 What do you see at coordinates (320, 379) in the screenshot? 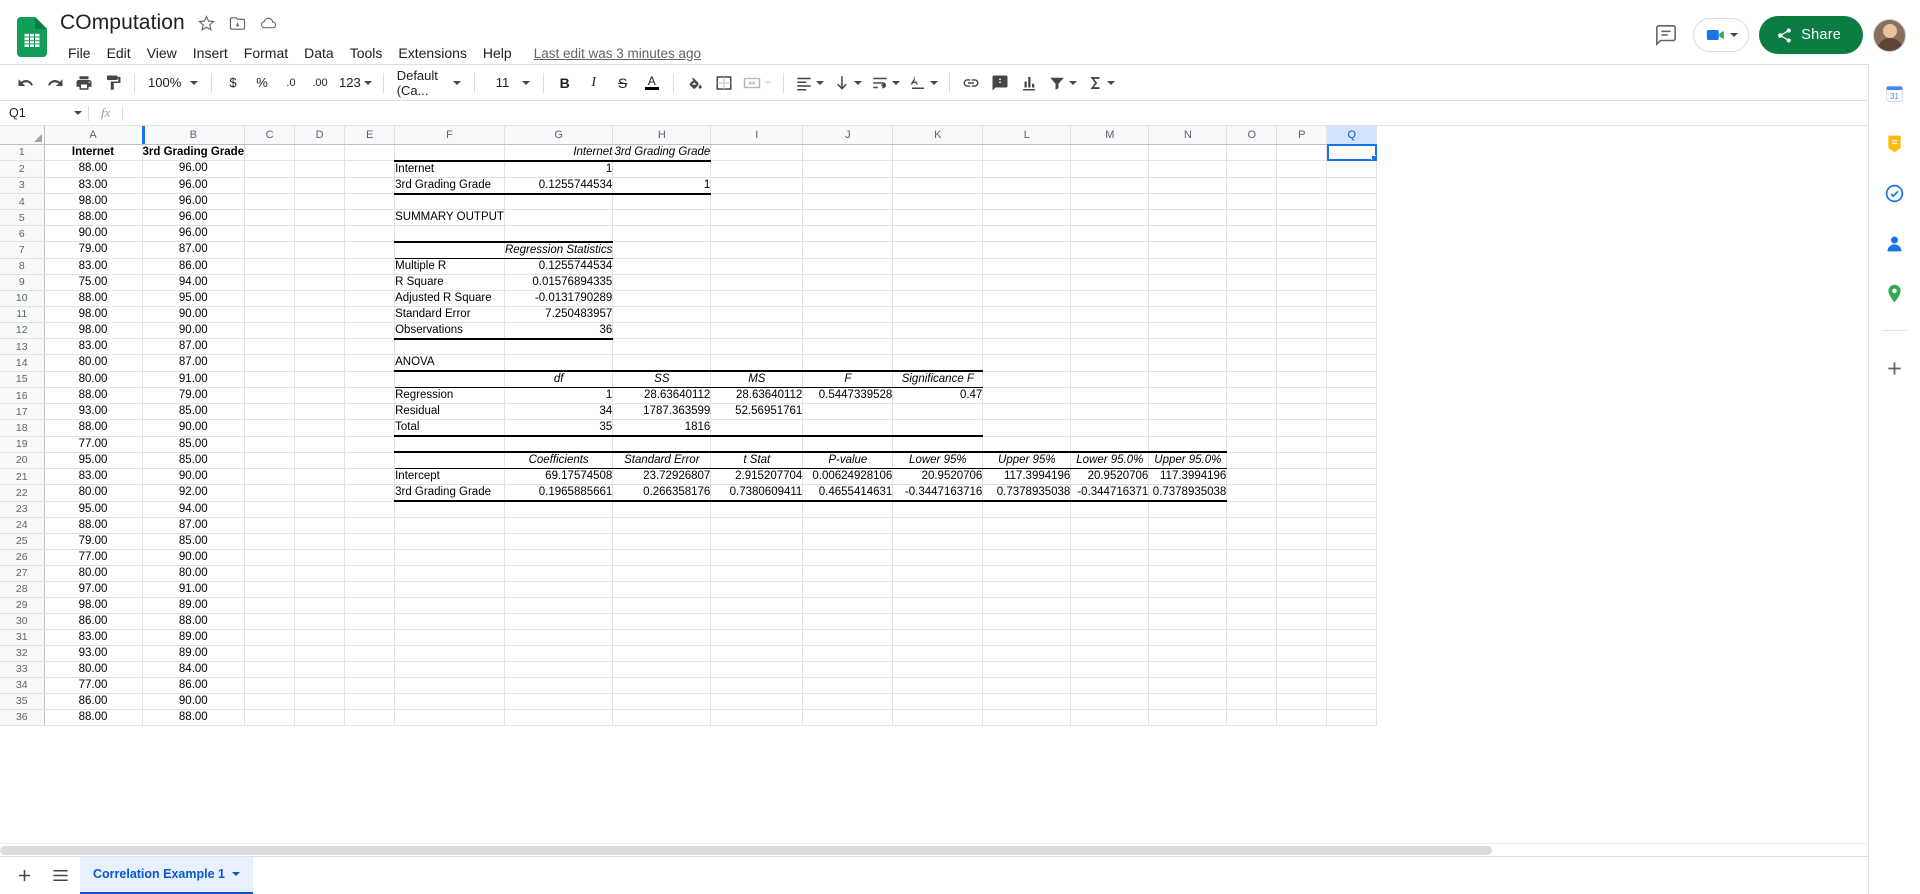
I see `cell-D15` at bounding box center [320, 379].